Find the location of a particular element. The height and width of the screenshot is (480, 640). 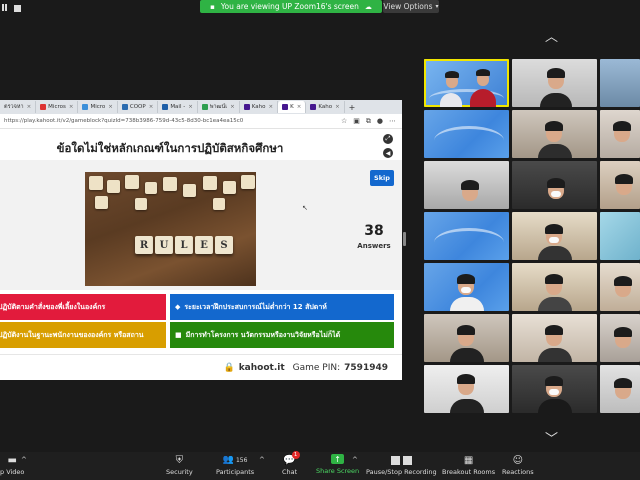

breakout-rooms-button: ▦ Breakout Rooms is located at coordinates (468, 465).